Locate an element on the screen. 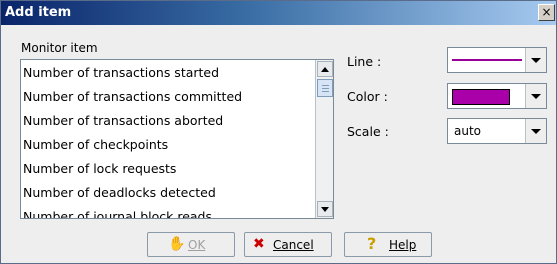 This screenshot has height=264, width=557. line-dropdown-button is located at coordinates (535, 60).